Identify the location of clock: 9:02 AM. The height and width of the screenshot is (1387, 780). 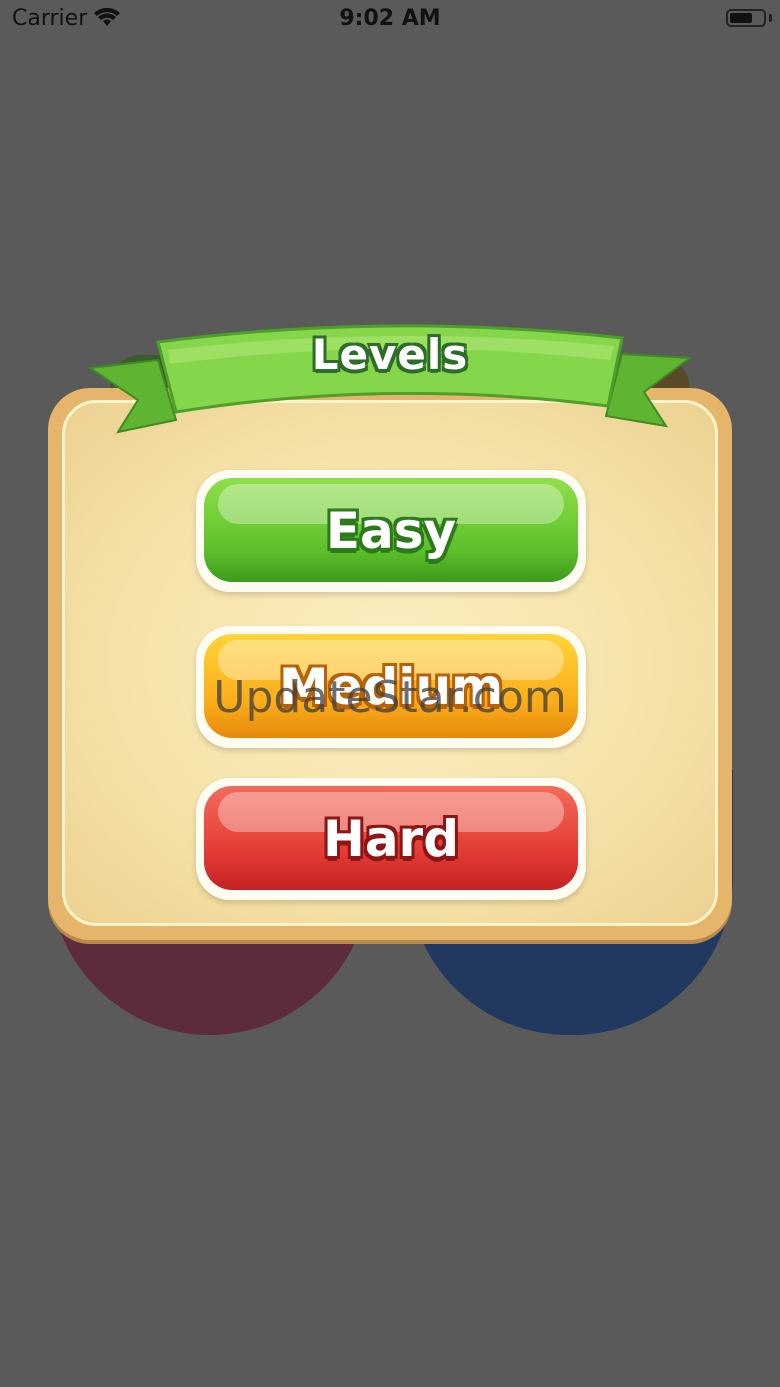
(390, 18).